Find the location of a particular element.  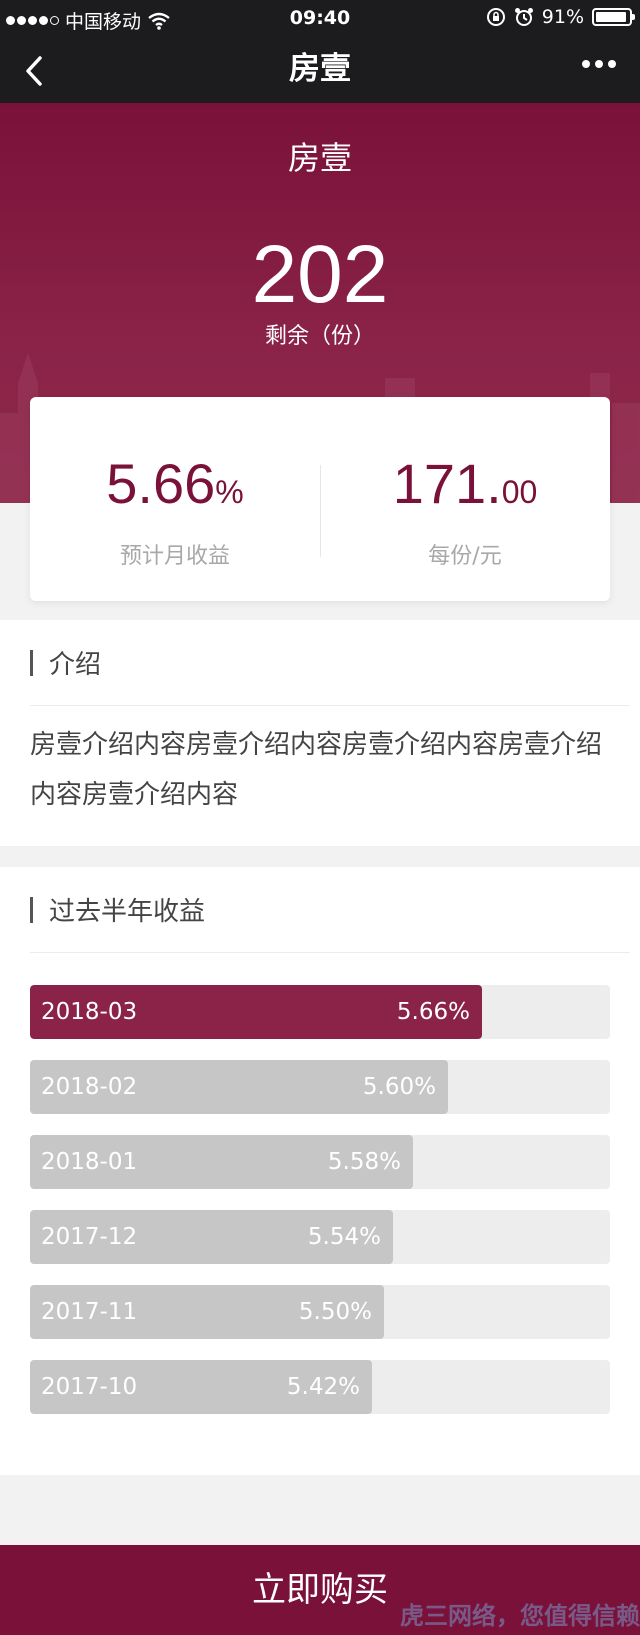

income-row-rate: 5.50% is located at coordinates (335, 1312).